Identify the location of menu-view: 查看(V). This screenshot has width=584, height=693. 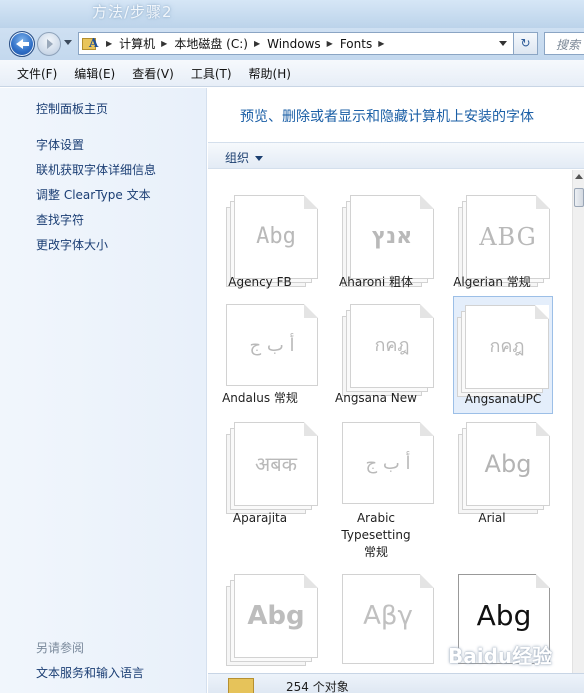
(153, 73).